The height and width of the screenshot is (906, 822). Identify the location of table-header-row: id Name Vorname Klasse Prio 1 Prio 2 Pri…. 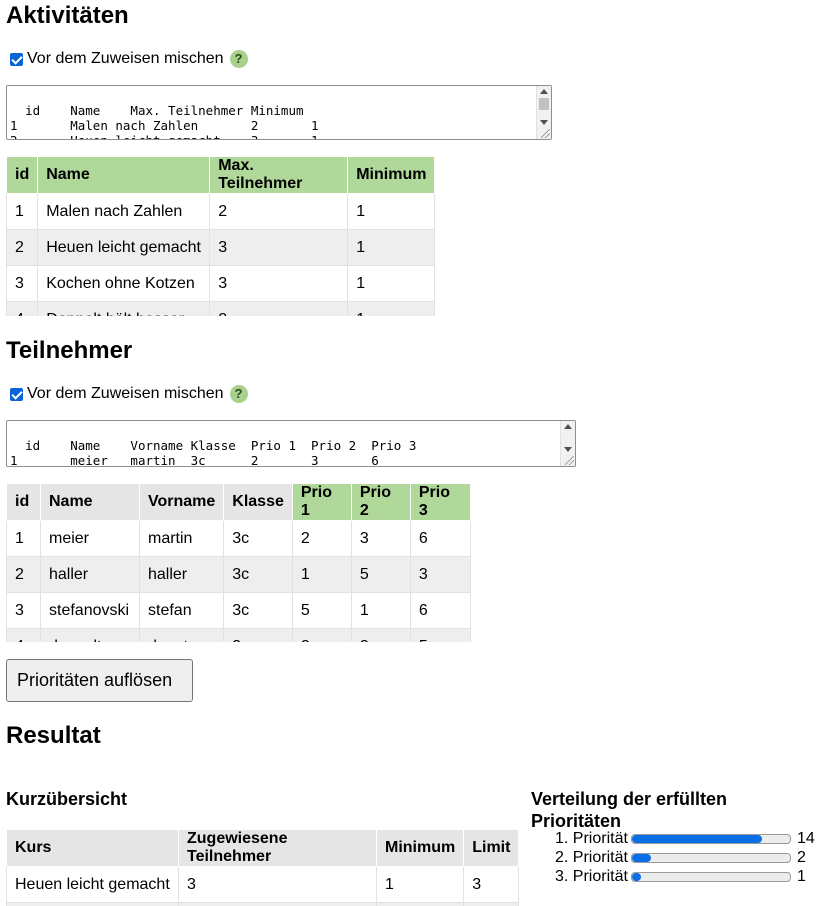
(238, 502).